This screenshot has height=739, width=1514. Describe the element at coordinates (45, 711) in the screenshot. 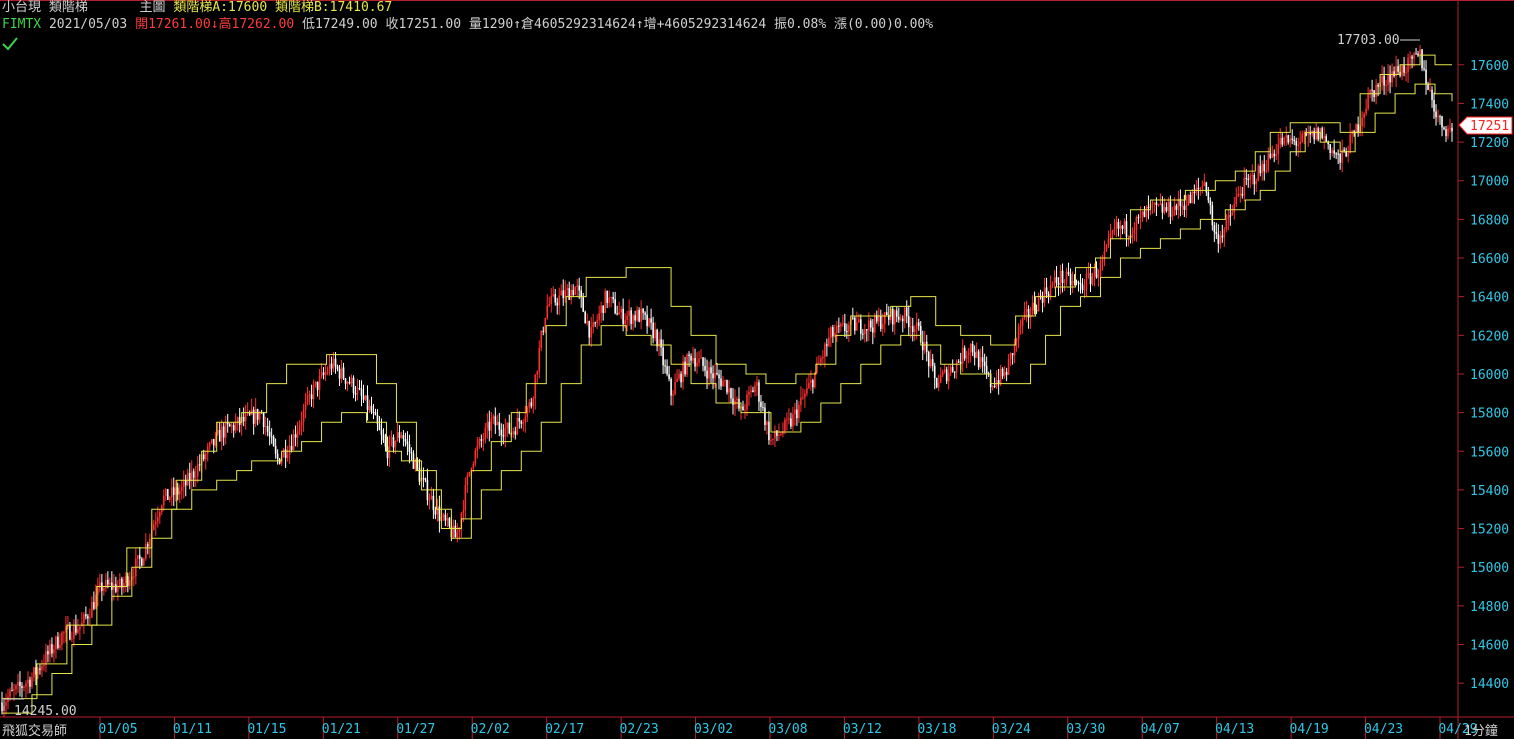

I see `low-marker-label: 14245.00` at that location.